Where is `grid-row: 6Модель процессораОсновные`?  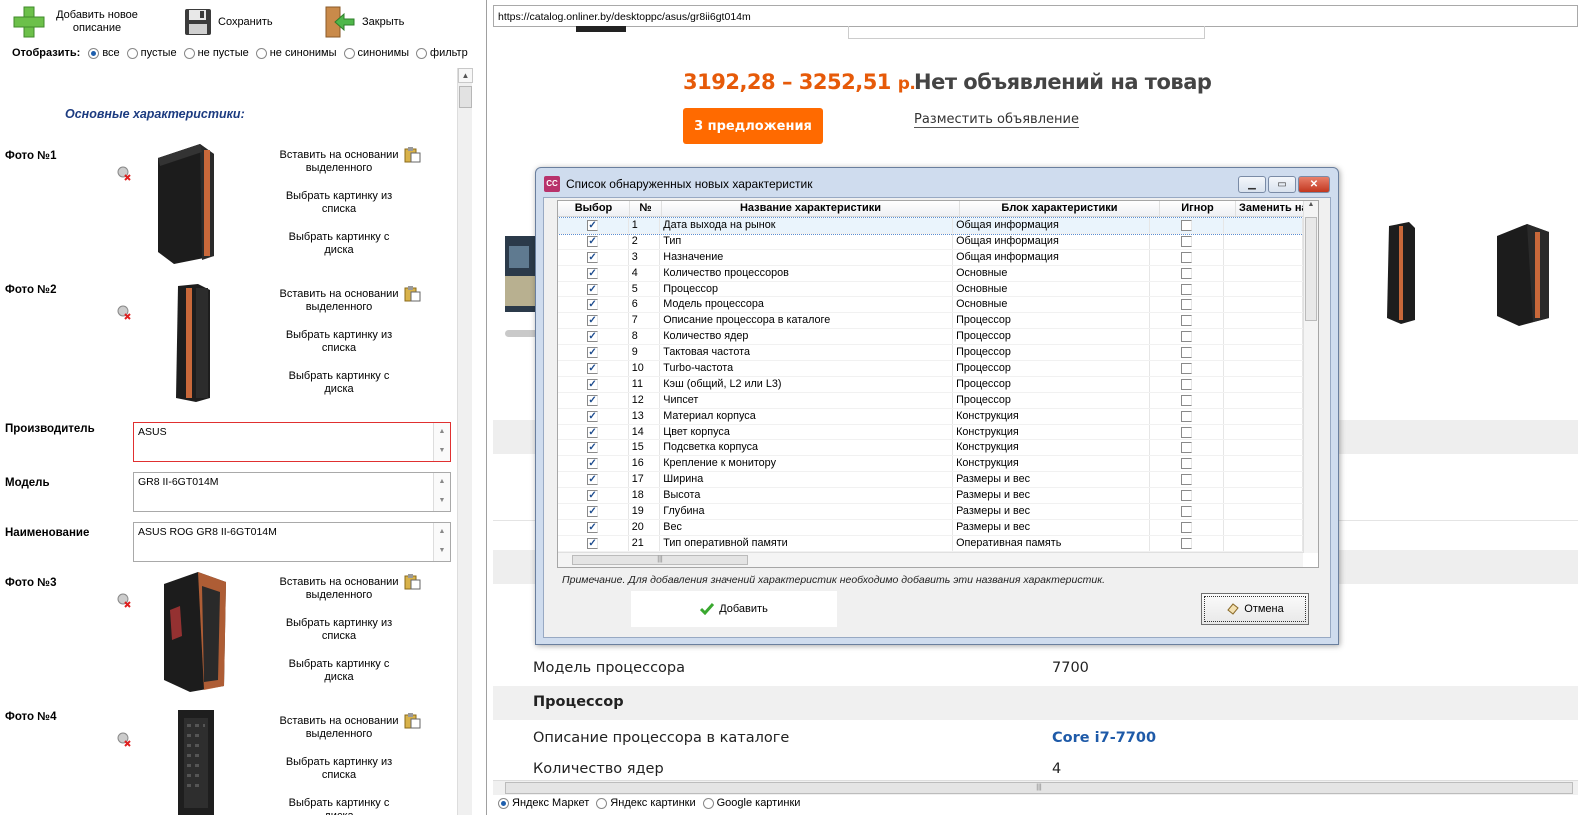
grid-row: 6Модель процессораОсновные is located at coordinates (931, 305).